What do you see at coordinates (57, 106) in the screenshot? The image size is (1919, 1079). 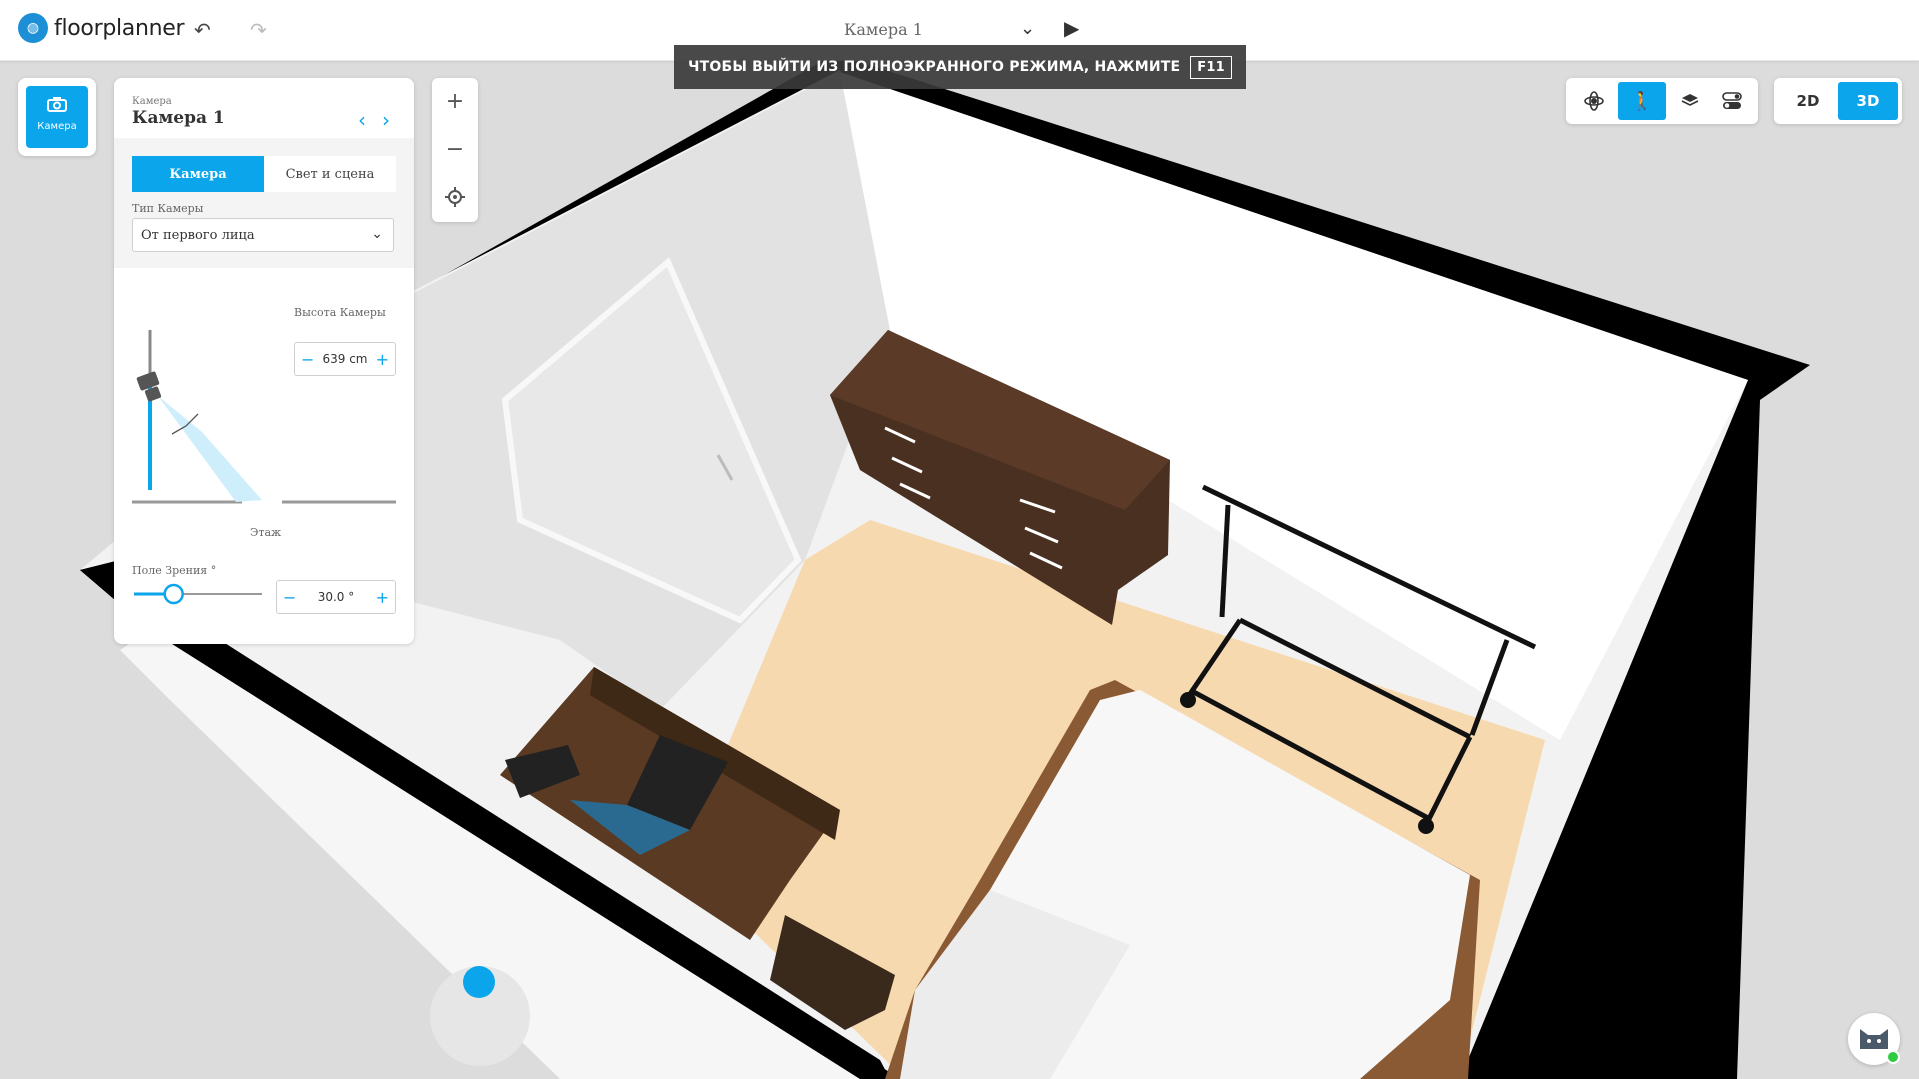 I see `camera-icon` at bounding box center [57, 106].